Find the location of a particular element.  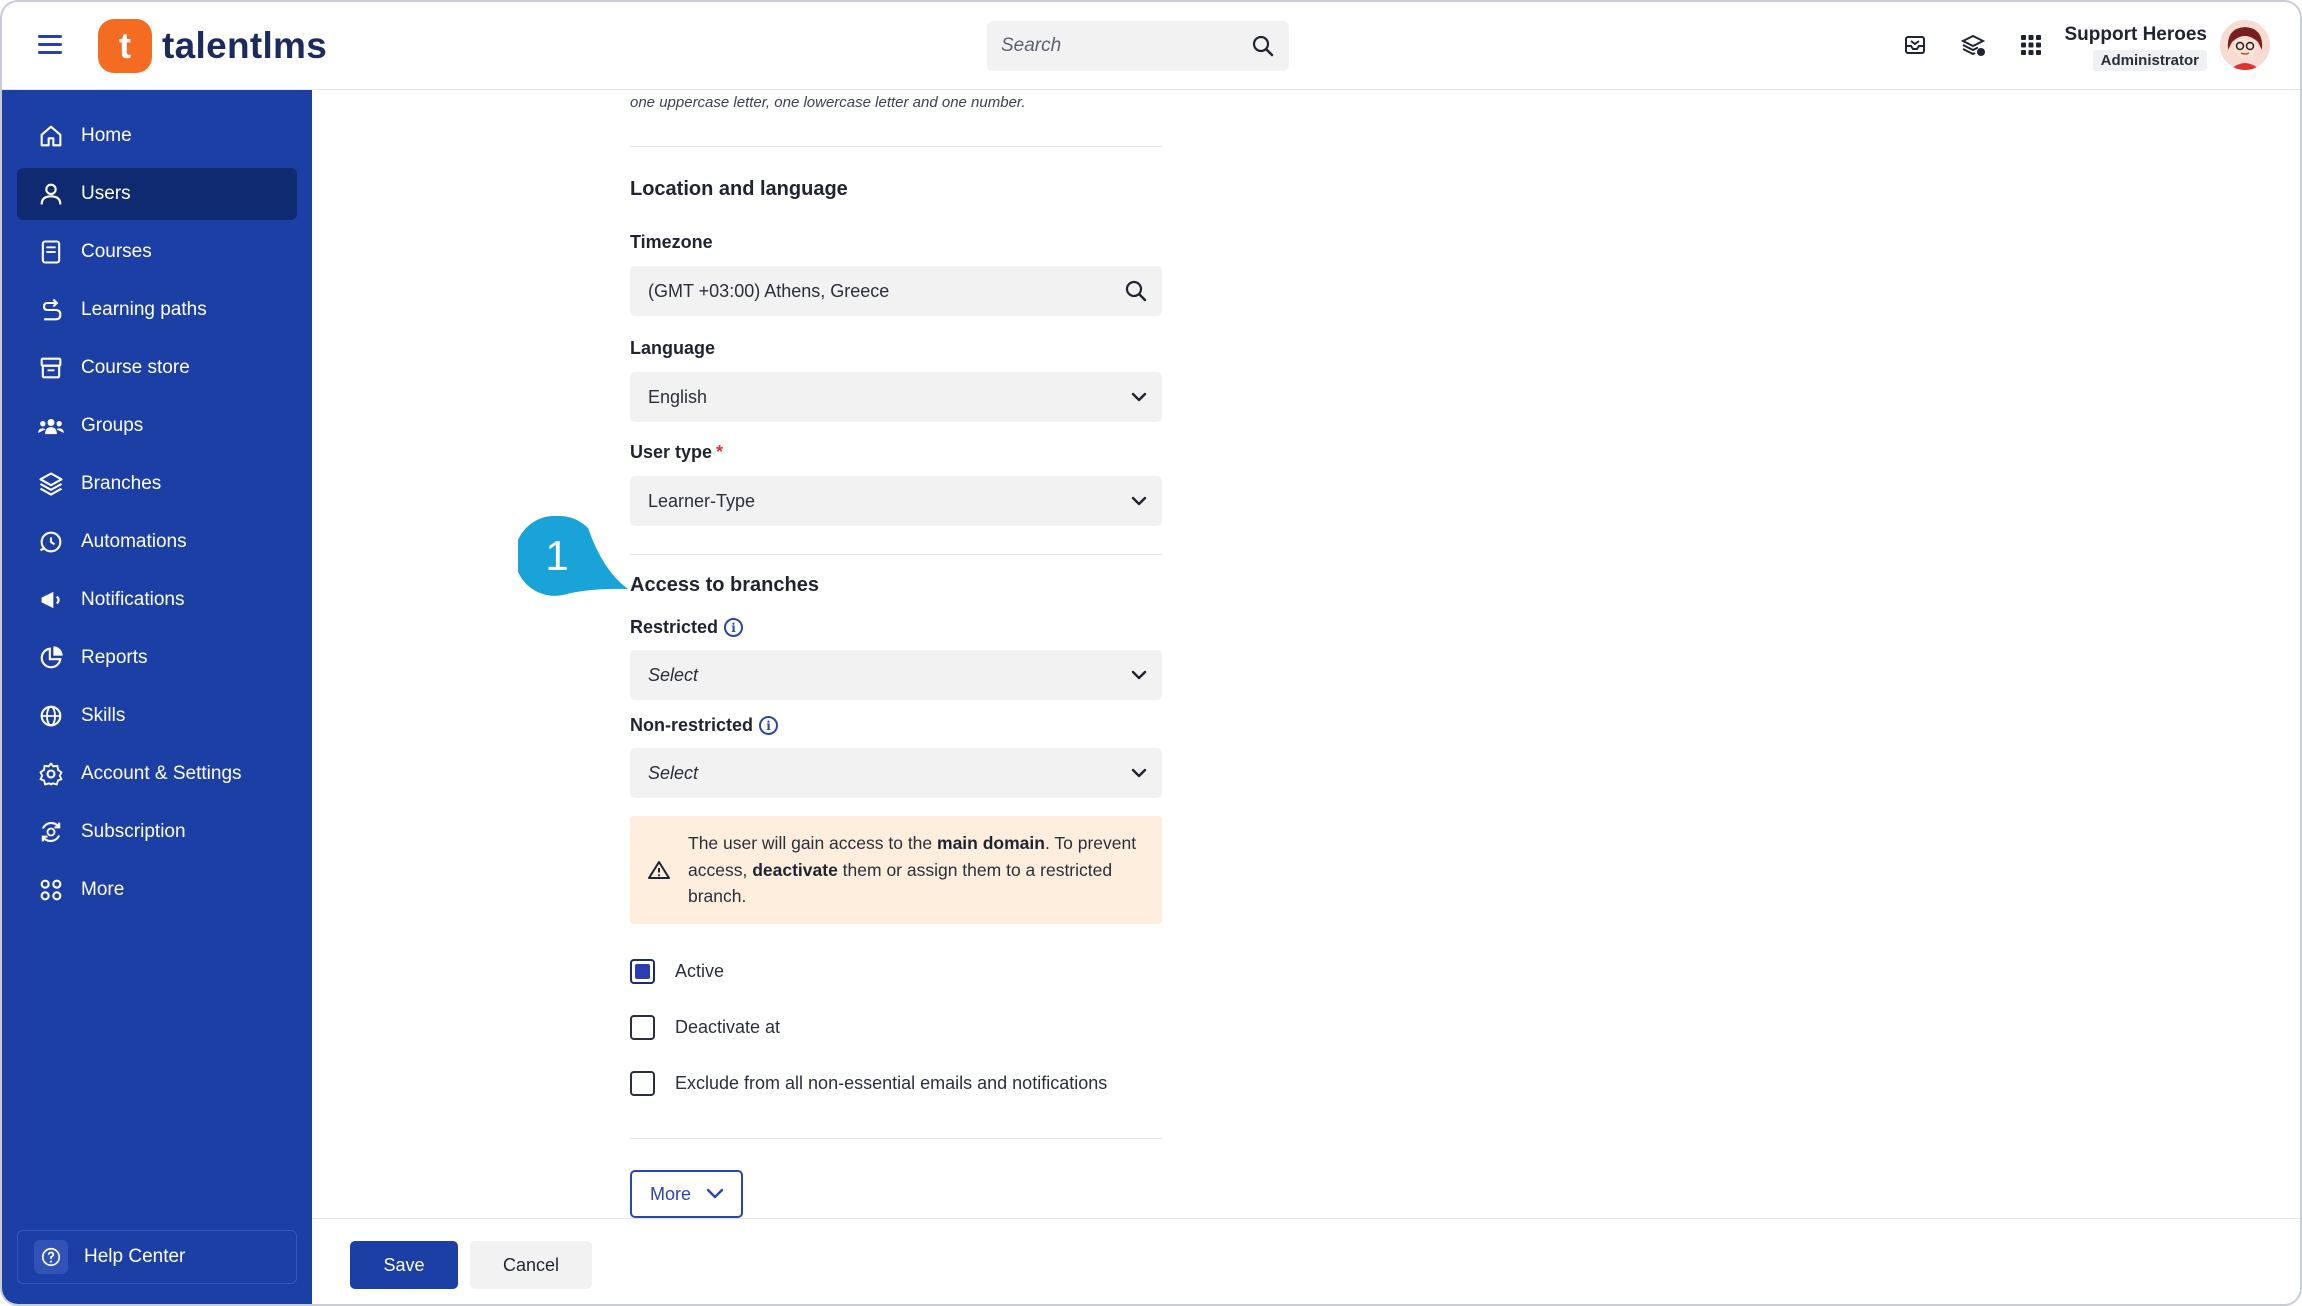

search-box is located at coordinates (1138, 46).